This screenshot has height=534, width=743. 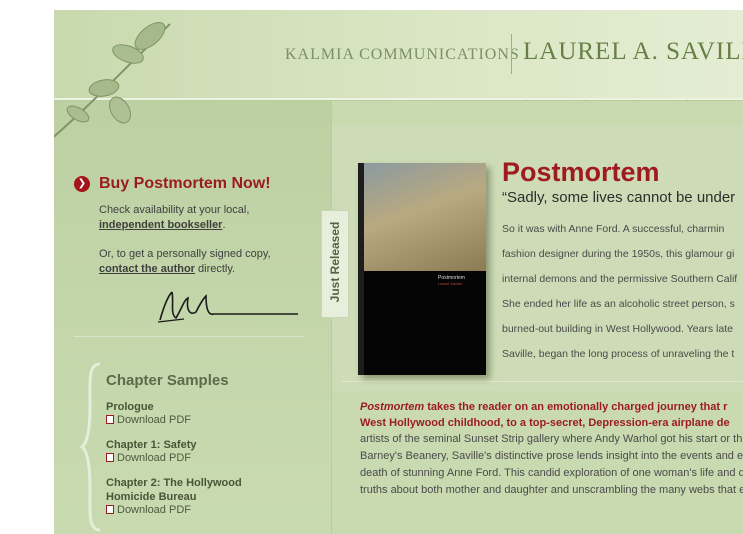 I want to click on chapter-2-title: Chapter 2: The Hollywood Homicide Bureau, so click(x=174, y=490).